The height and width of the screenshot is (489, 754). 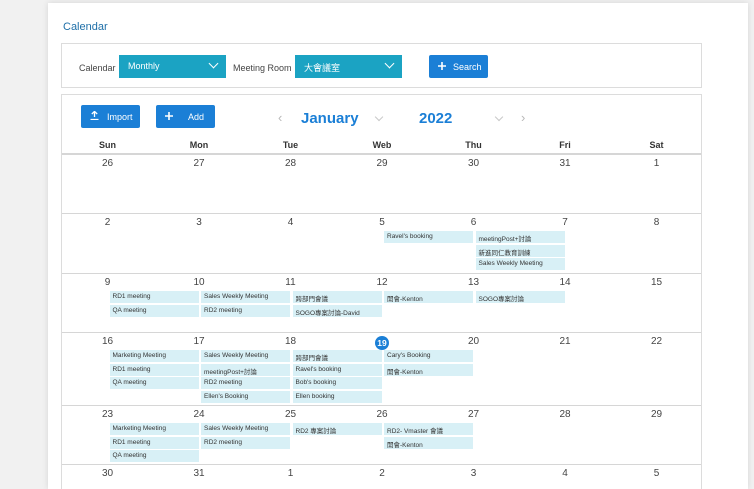 What do you see at coordinates (656, 145) in the screenshot?
I see `weekday-sat: Sat` at bounding box center [656, 145].